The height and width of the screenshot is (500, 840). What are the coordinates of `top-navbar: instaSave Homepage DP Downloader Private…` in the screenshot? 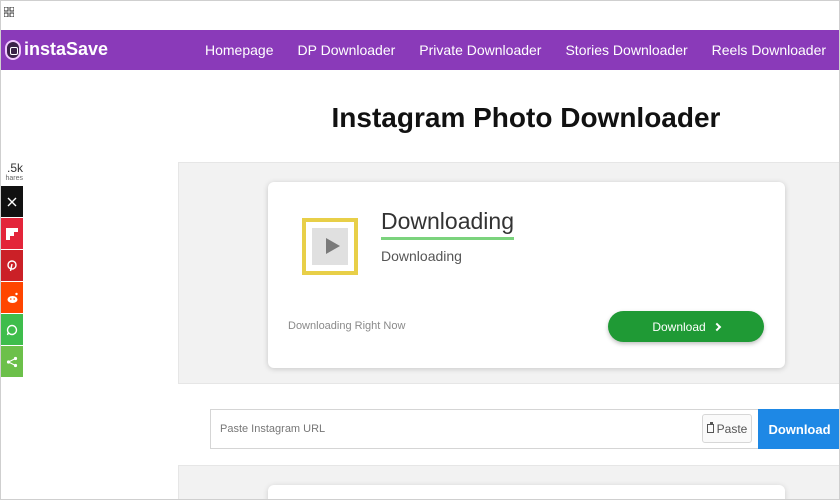 It's located at (420, 50).